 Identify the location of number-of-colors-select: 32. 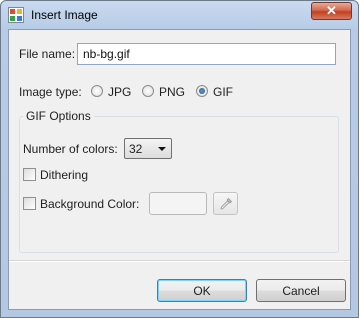
(148, 148).